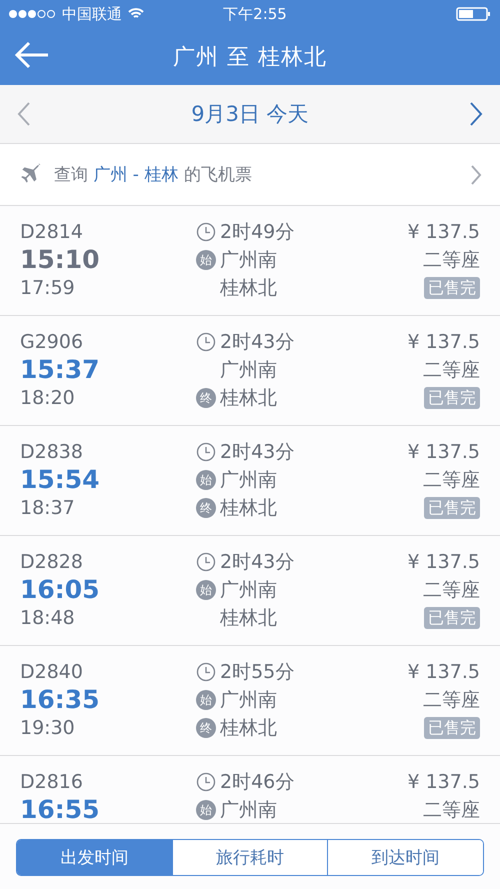 The height and width of the screenshot is (889, 500). I want to click on train-row: D2838 15:54 18:37 2时43分 始 广州南 终 桂林北 ¥ 137.5 二等座 已售完, so click(250, 481).